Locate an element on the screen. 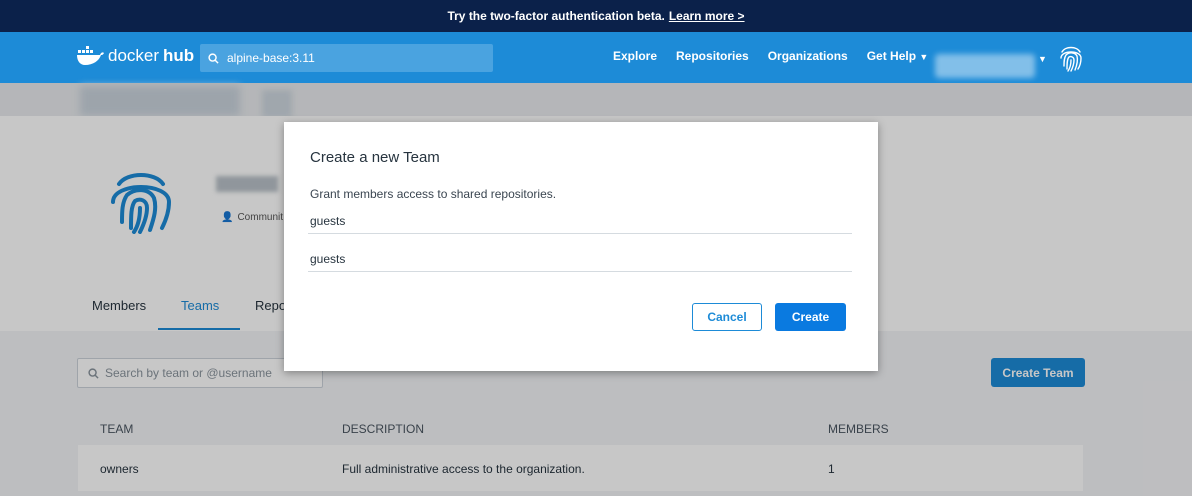  fingerprint-avatar-icon is located at coordinates (1071, 58).